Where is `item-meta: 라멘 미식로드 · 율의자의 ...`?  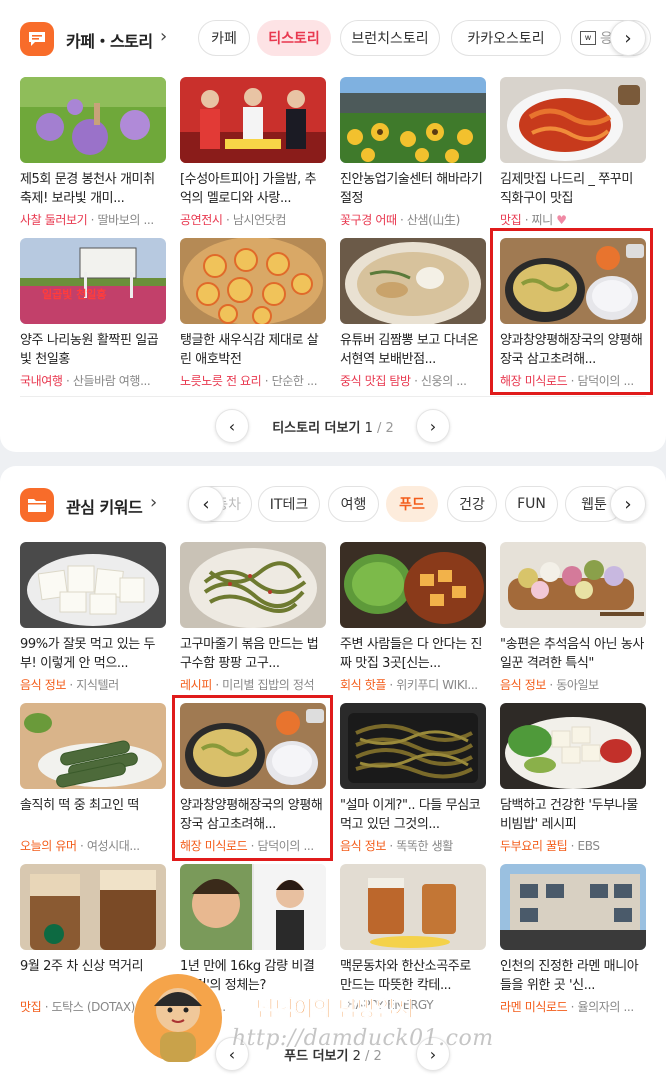
item-meta: 라멘 미식로드 · 율의자의 ... is located at coordinates (567, 1007).